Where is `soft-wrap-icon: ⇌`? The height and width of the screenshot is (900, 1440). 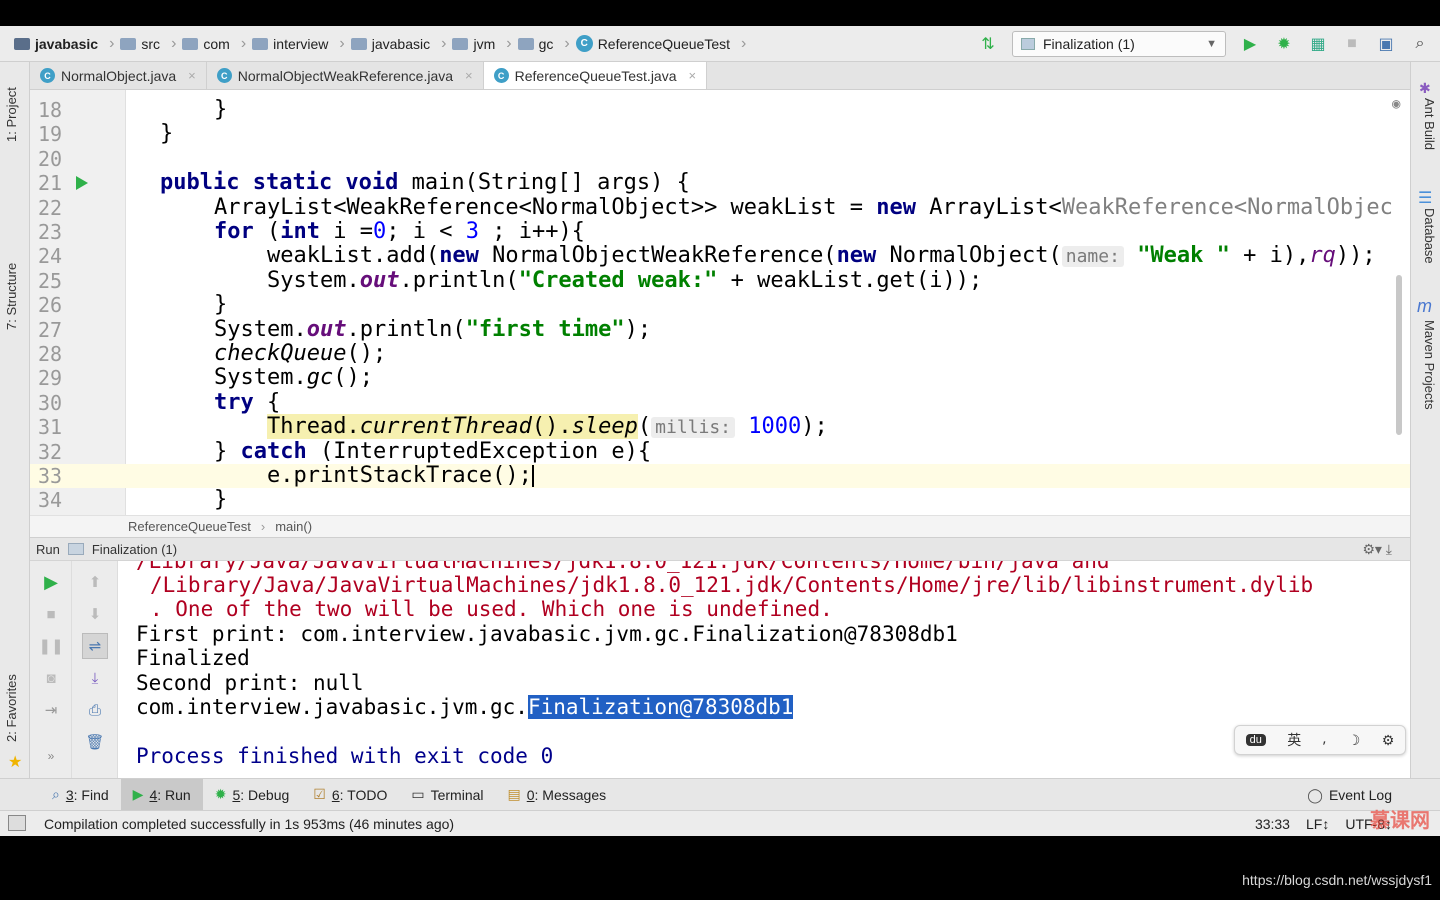
soft-wrap-icon: ⇌ is located at coordinates (95, 646).